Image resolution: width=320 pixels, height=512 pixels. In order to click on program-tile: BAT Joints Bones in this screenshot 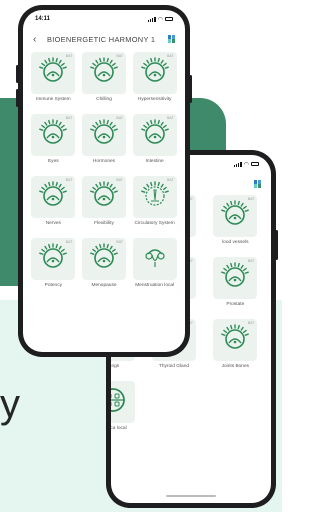, I will do `click(235, 348)`.